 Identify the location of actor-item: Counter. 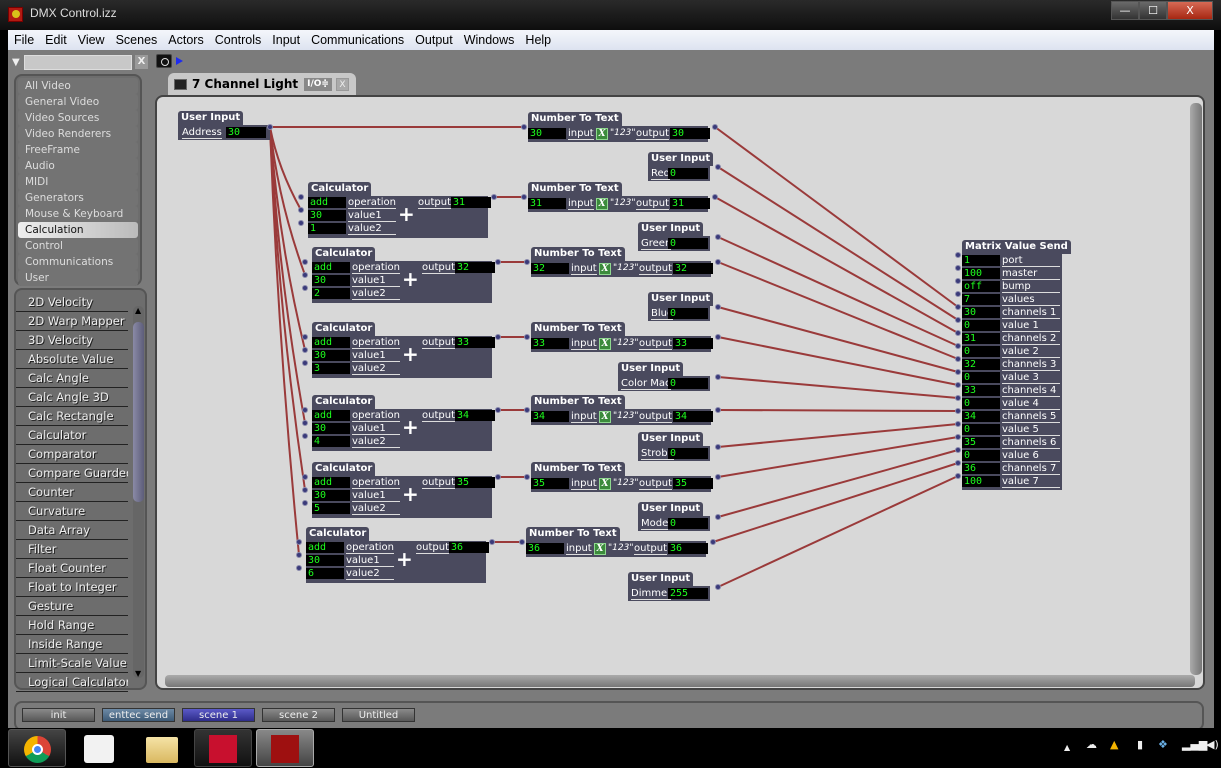
(72, 492).